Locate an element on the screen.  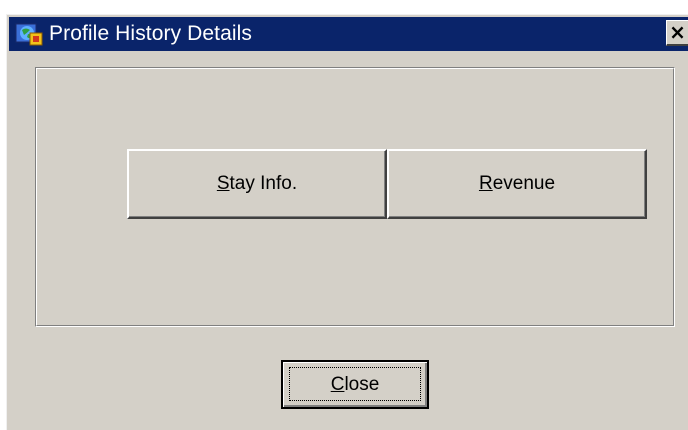
window-title: Profile History Details is located at coordinates (151, 33).